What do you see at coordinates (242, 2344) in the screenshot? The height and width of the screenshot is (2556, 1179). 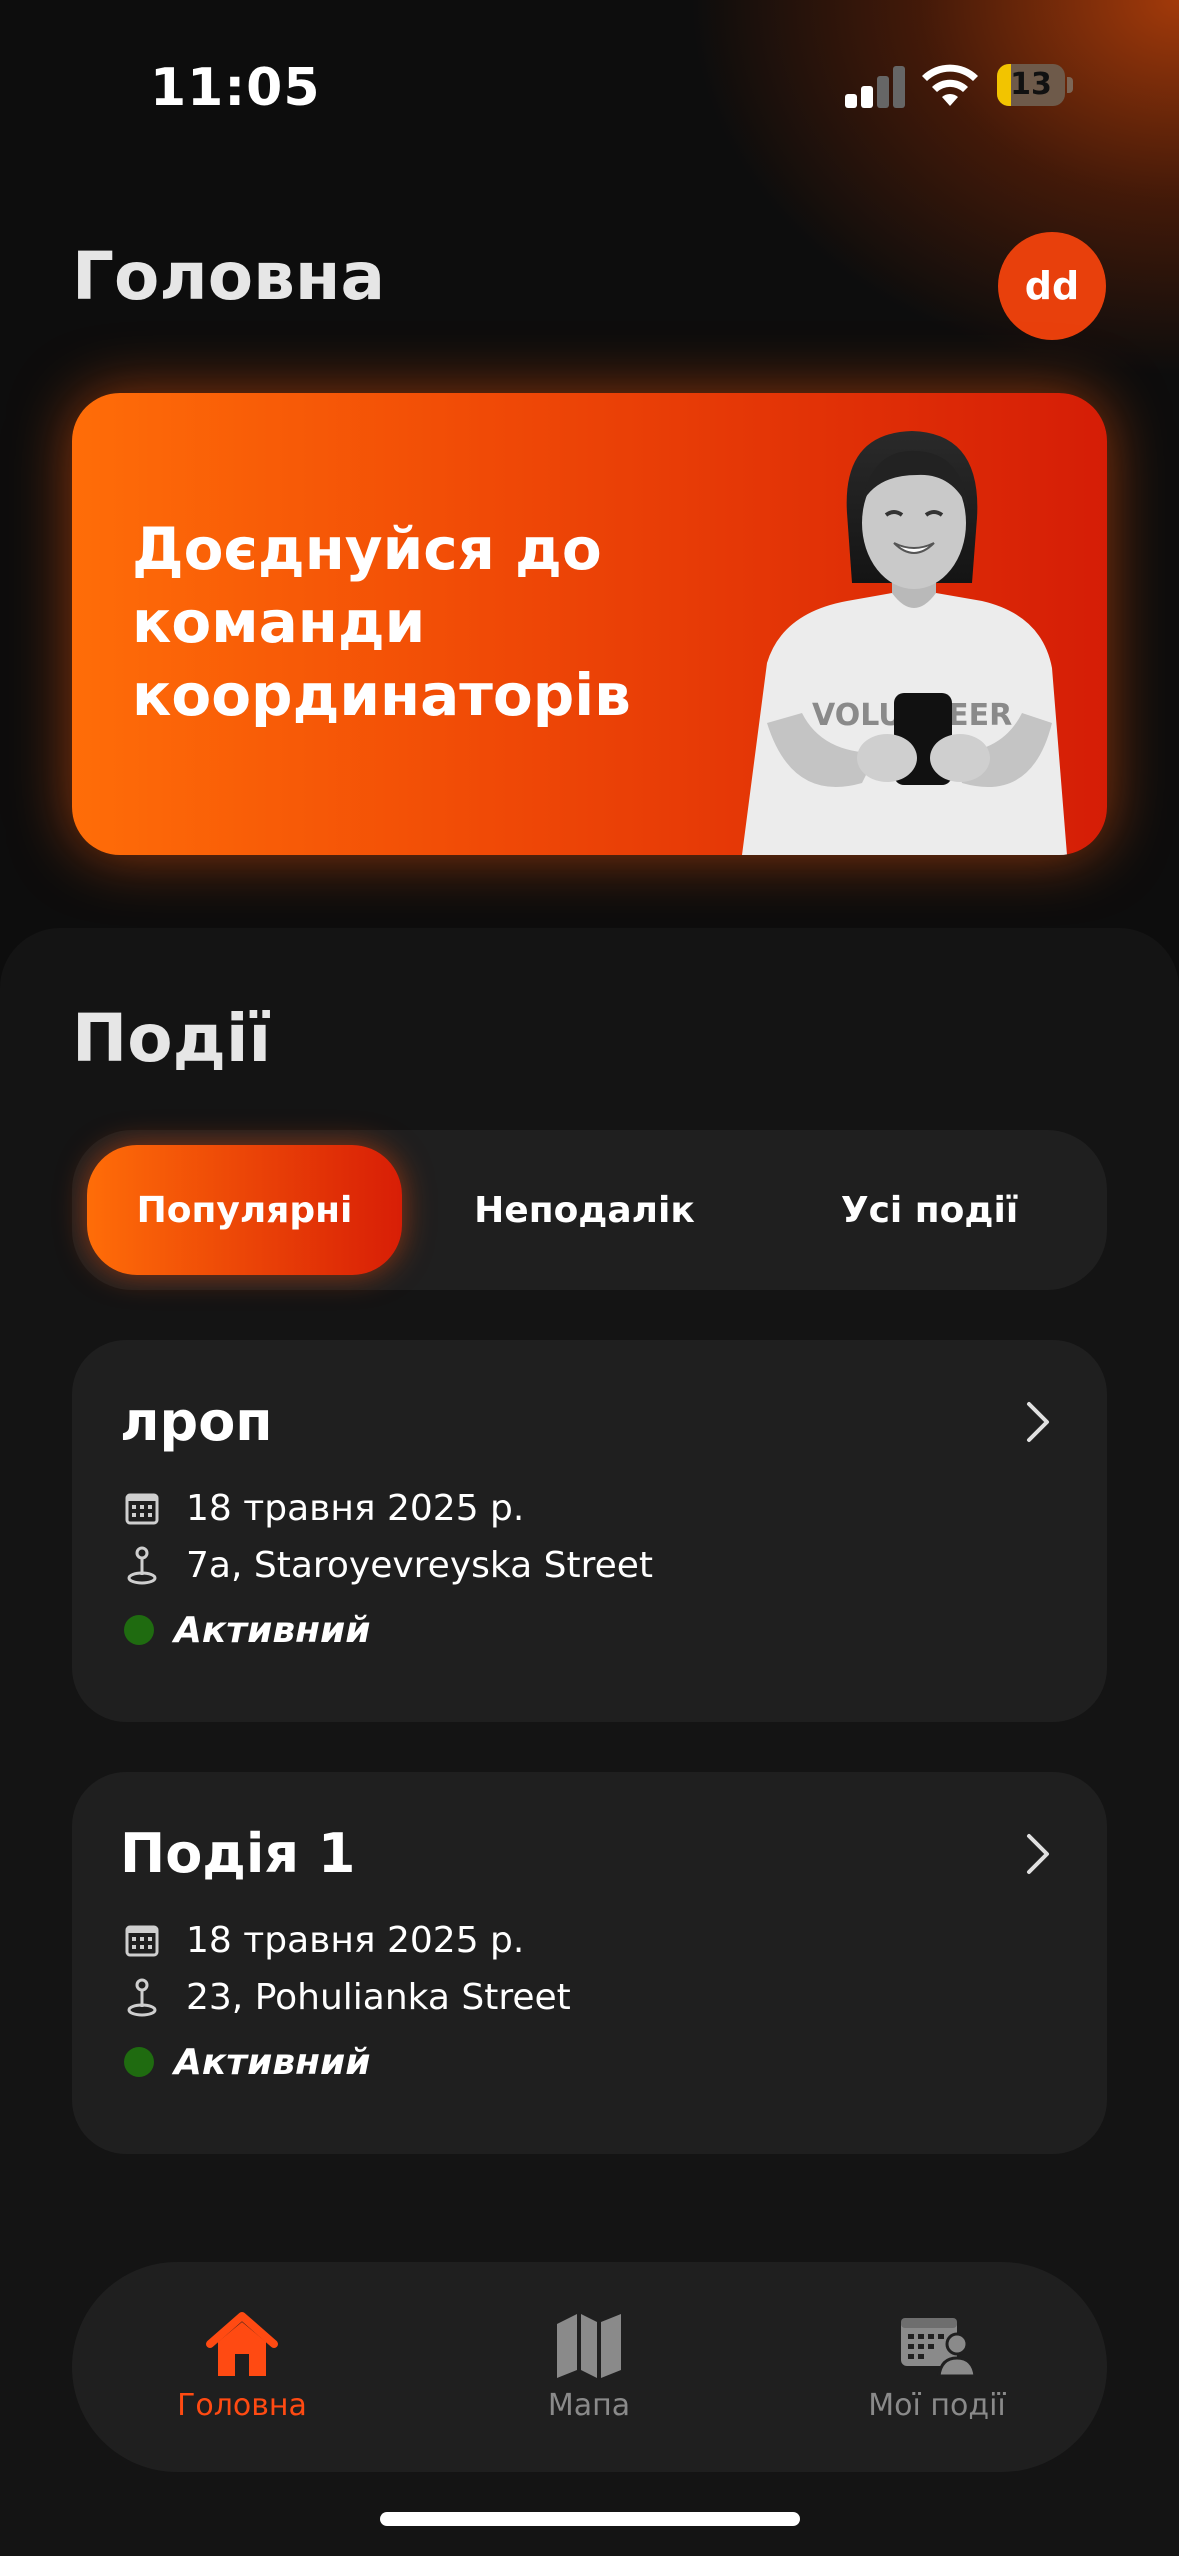 I see `home-icon` at bounding box center [242, 2344].